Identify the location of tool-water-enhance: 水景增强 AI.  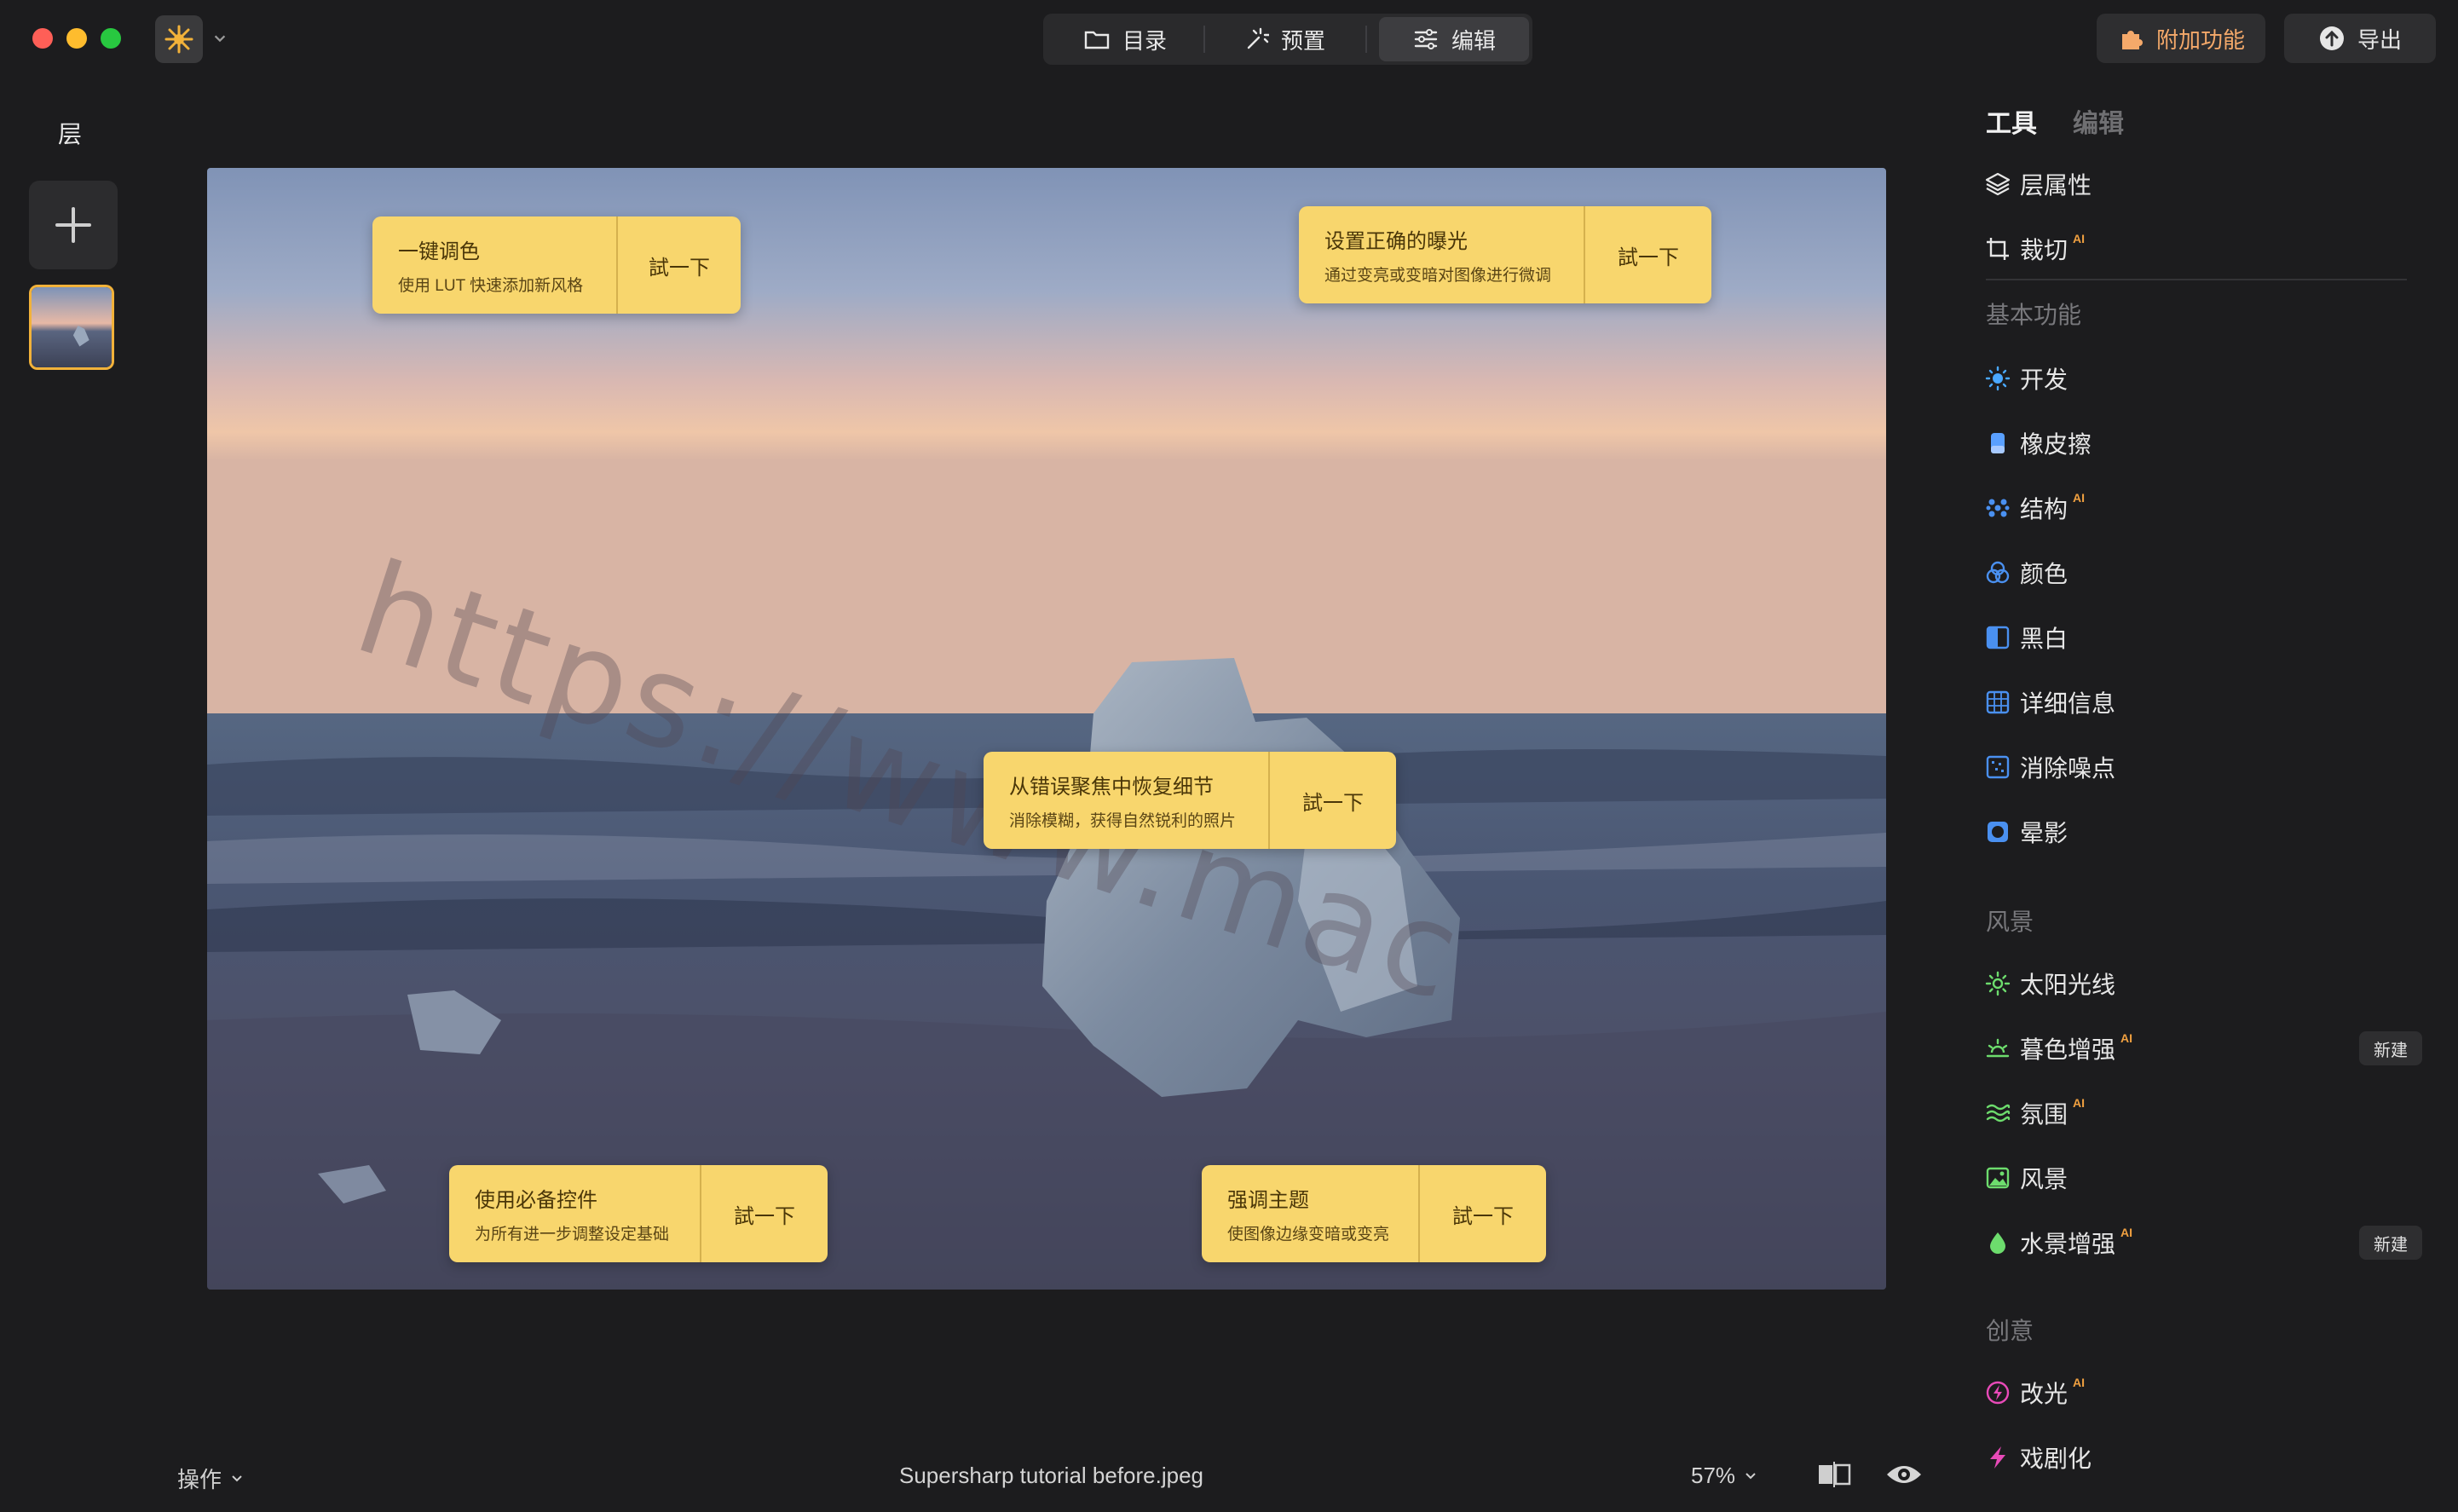
(2058, 1242).